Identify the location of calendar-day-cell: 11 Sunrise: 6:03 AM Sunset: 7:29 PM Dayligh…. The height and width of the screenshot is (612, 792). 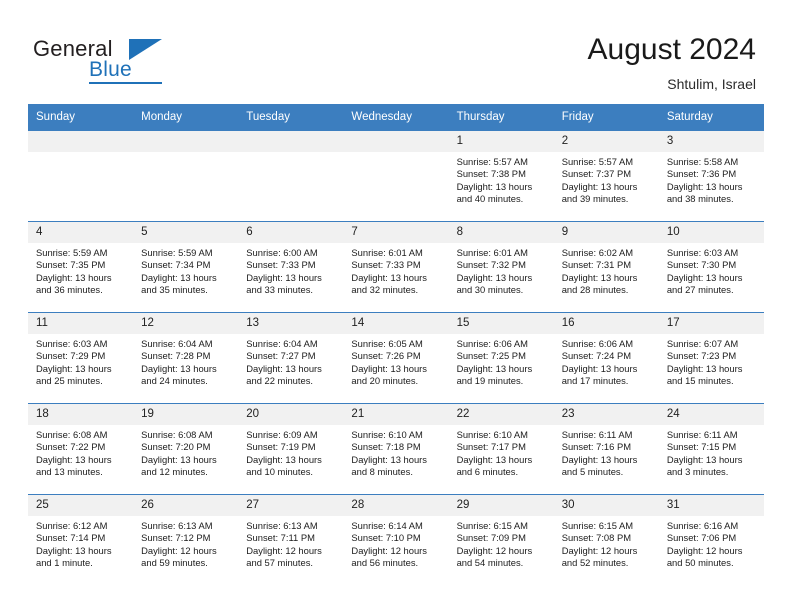
(81, 358).